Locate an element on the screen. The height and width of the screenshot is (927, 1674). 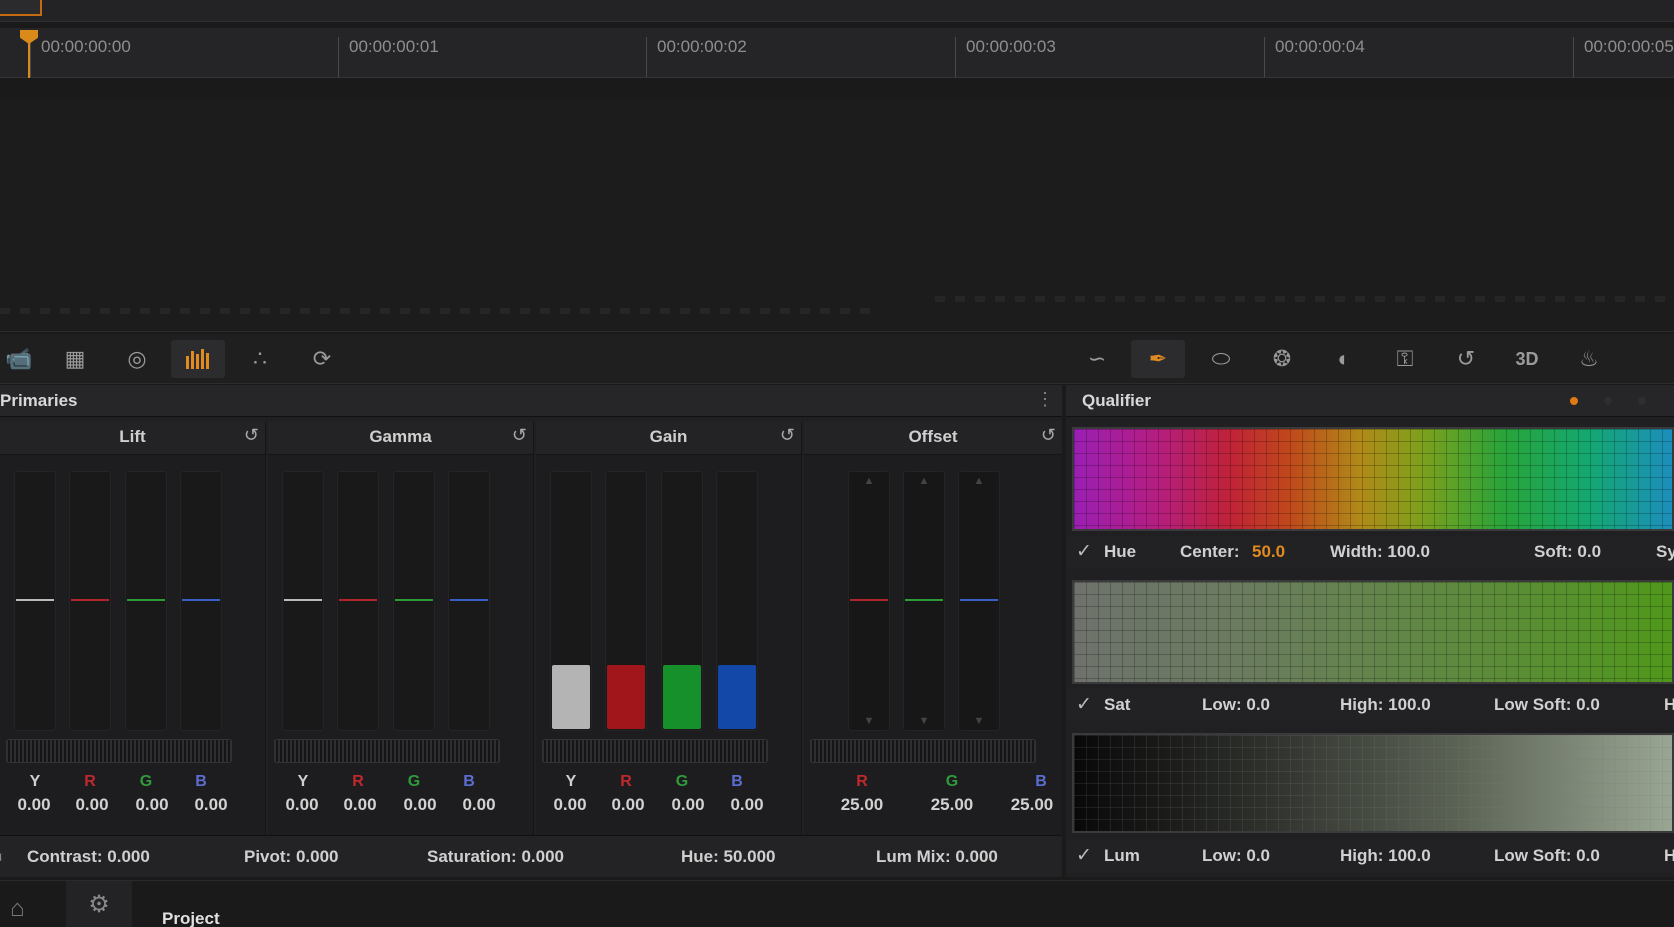
contrast-icon: ◐ is located at coordinates (3, 857).